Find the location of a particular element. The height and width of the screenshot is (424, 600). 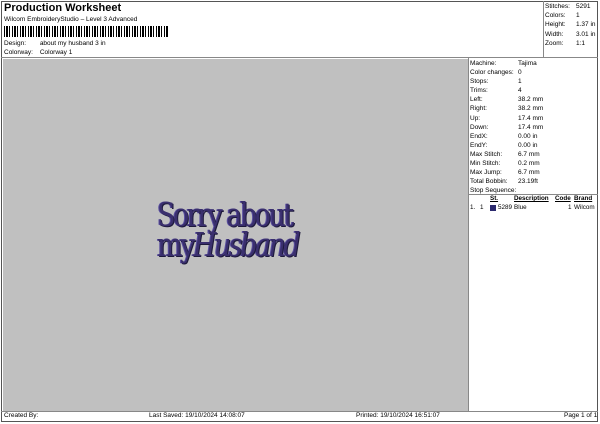

row-stitches: 5289 is located at coordinates (505, 207).